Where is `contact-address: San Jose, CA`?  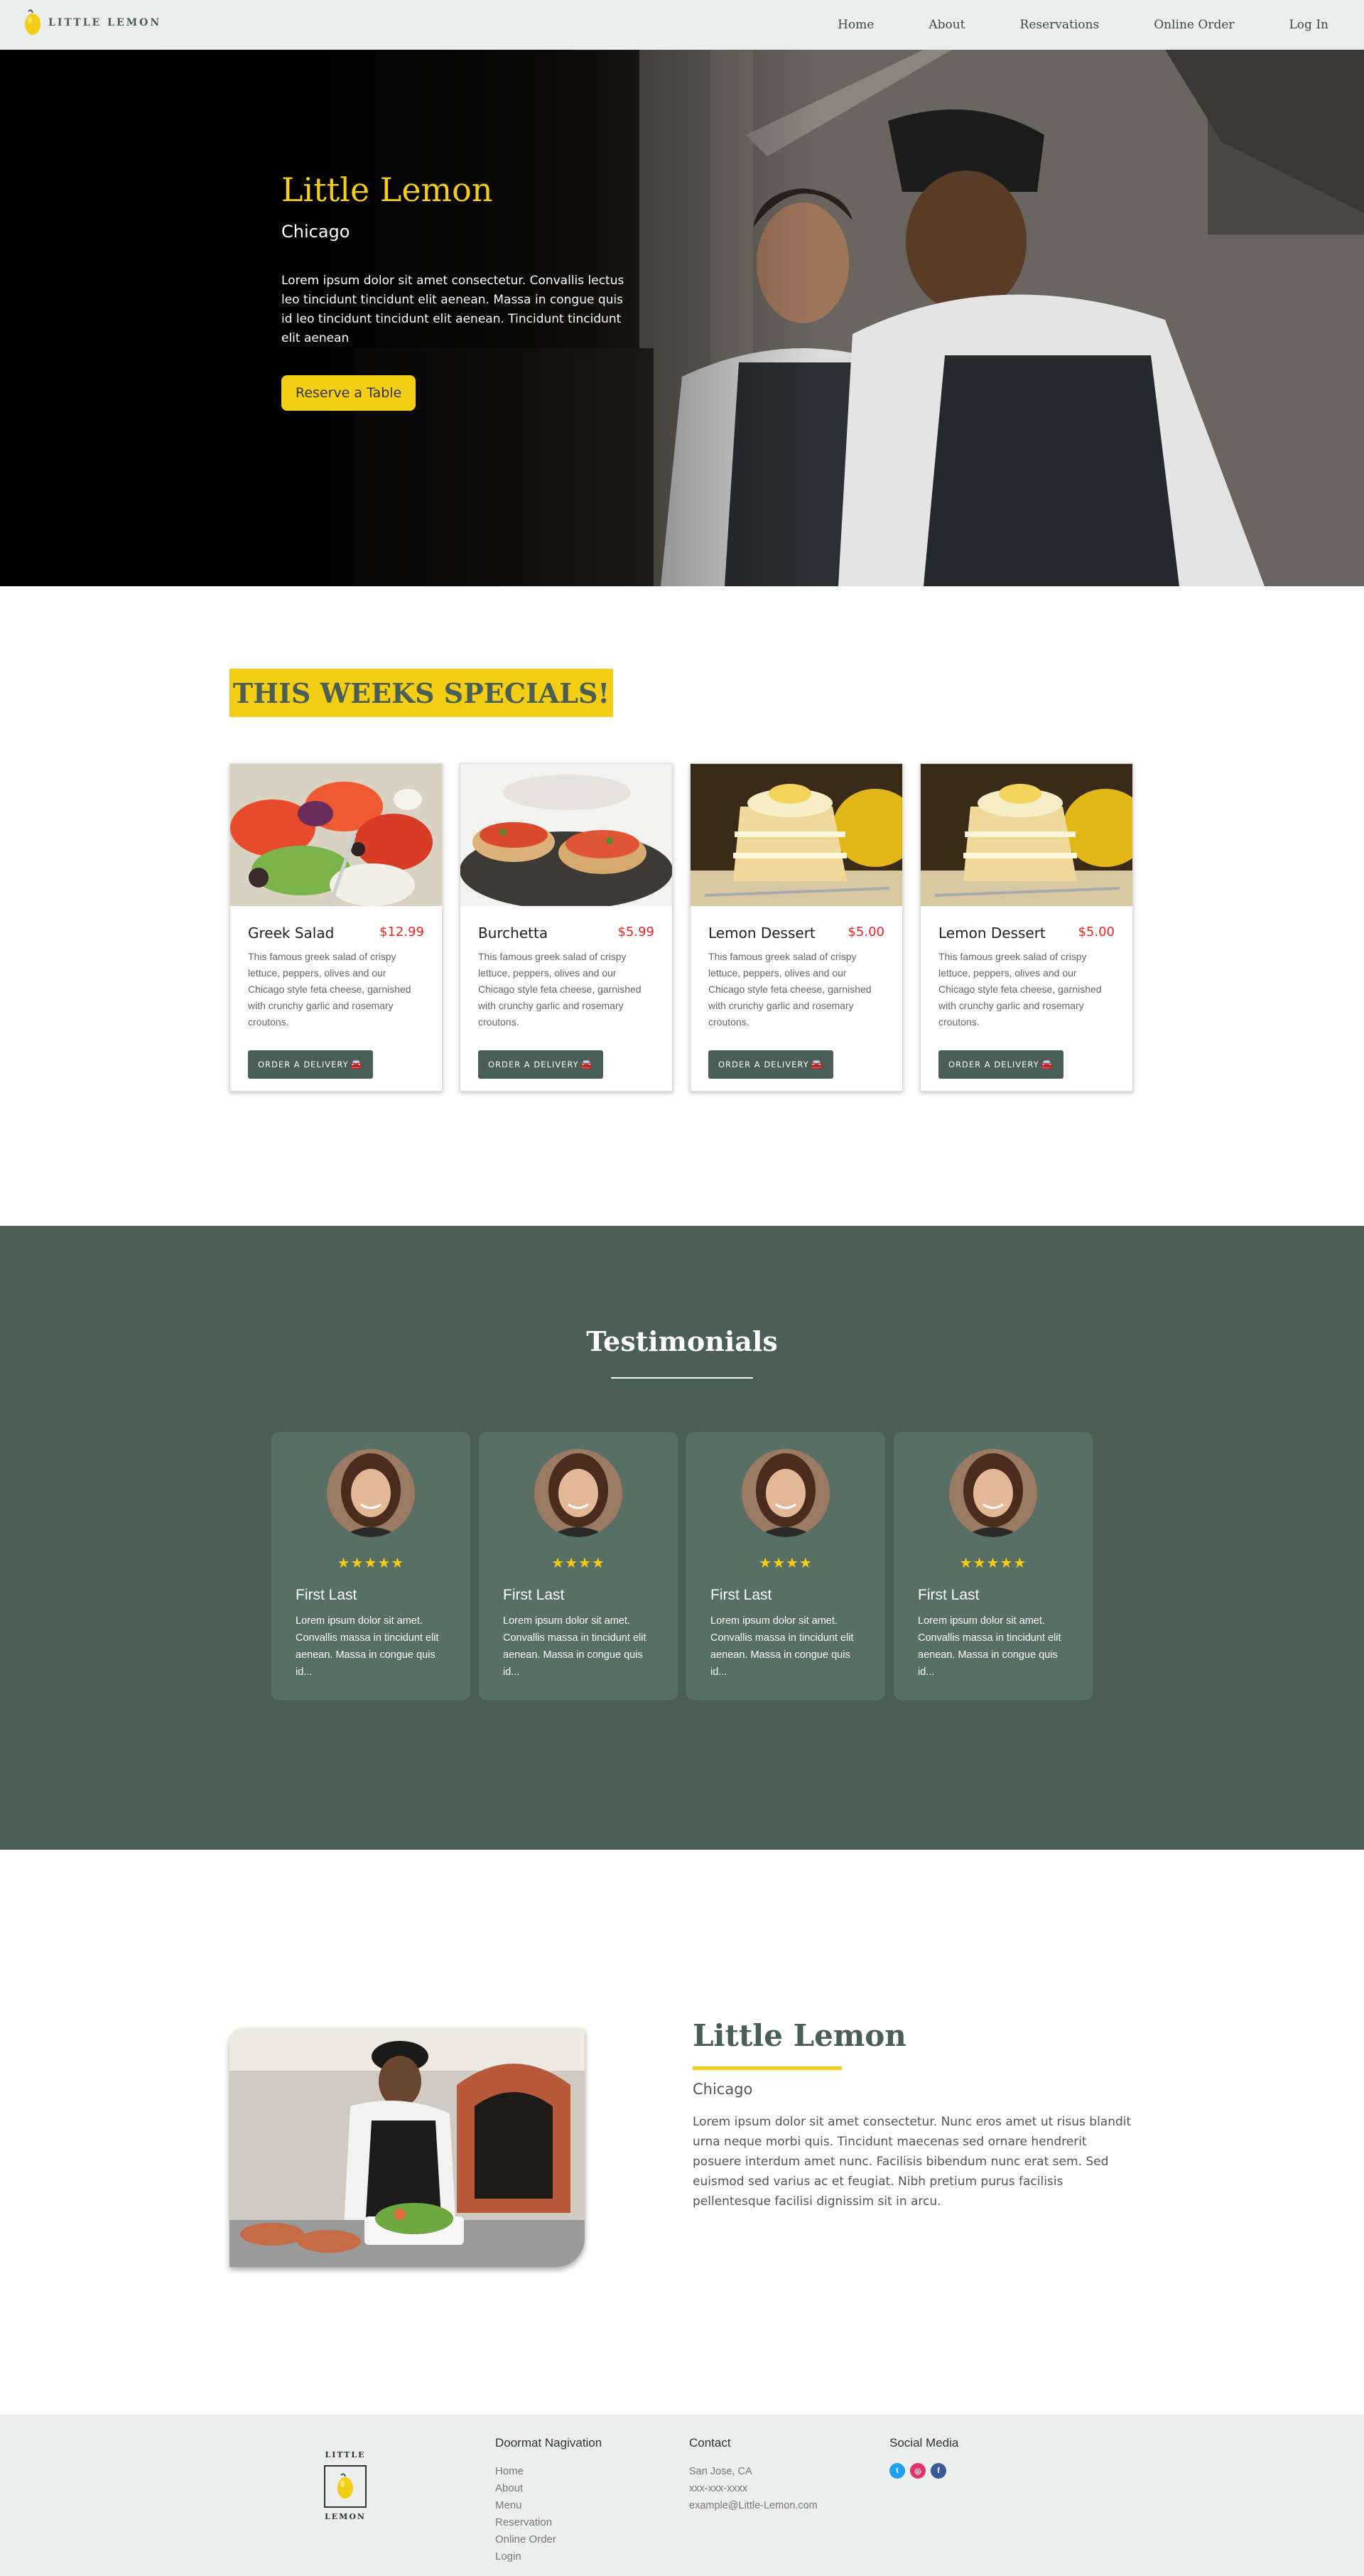 contact-address: San Jose, CA is located at coordinates (721, 2471).